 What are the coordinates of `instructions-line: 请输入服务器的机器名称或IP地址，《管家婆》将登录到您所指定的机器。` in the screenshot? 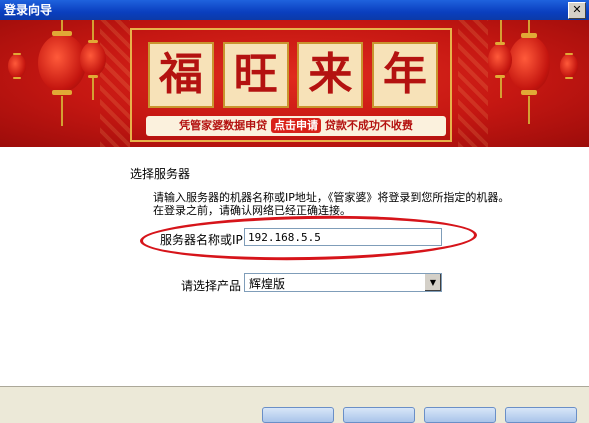 It's located at (331, 197).